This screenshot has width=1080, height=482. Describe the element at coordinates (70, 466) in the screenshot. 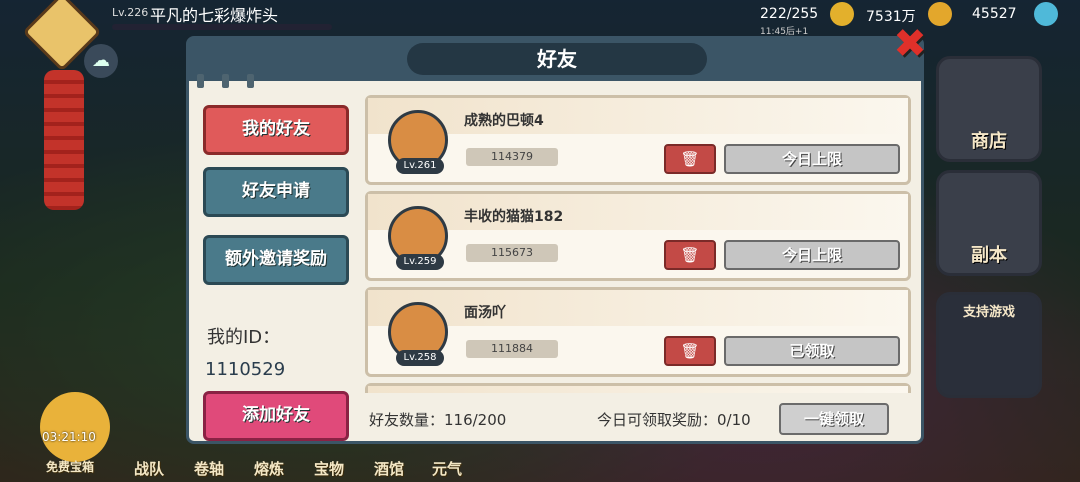

I see `free-chest-label: 免费宝箱` at that location.